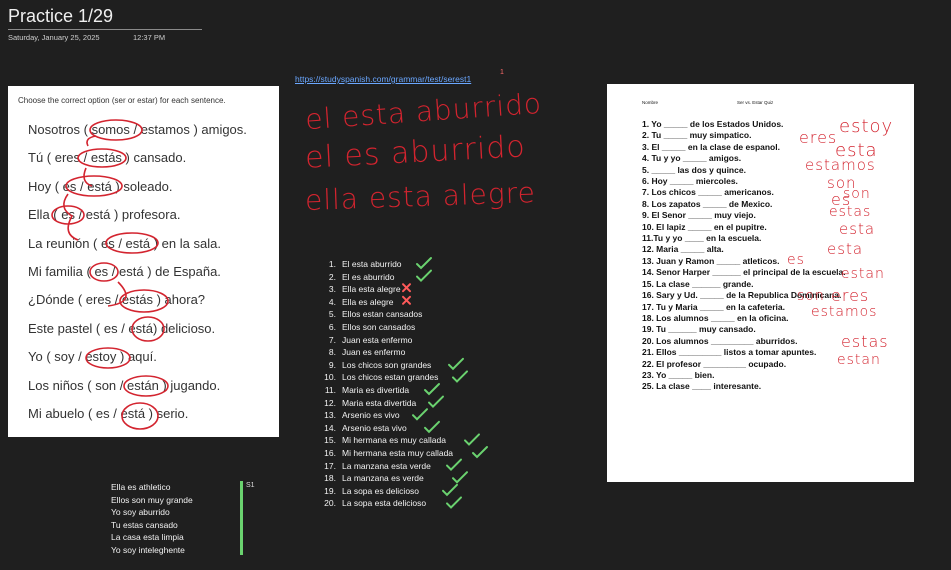  What do you see at coordinates (330, 490) in the screenshot?
I see `list-number: 19.` at bounding box center [330, 490].